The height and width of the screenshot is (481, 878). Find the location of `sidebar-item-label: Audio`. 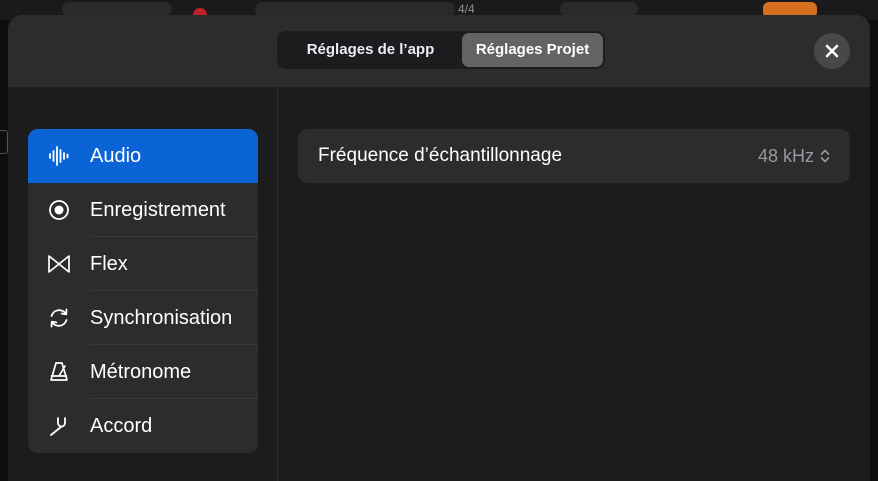

sidebar-item-label: Audio is located at coordinates (116, 155).